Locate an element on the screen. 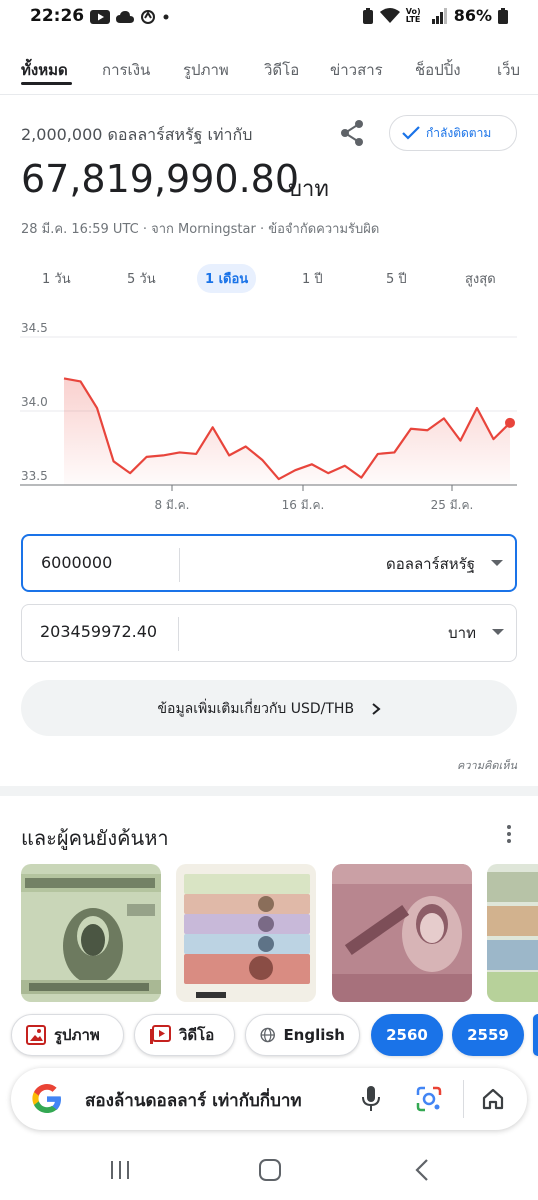 The image size is (538, 1200). chip-year-2560: 2560 is located at coordinates (407, 1035).